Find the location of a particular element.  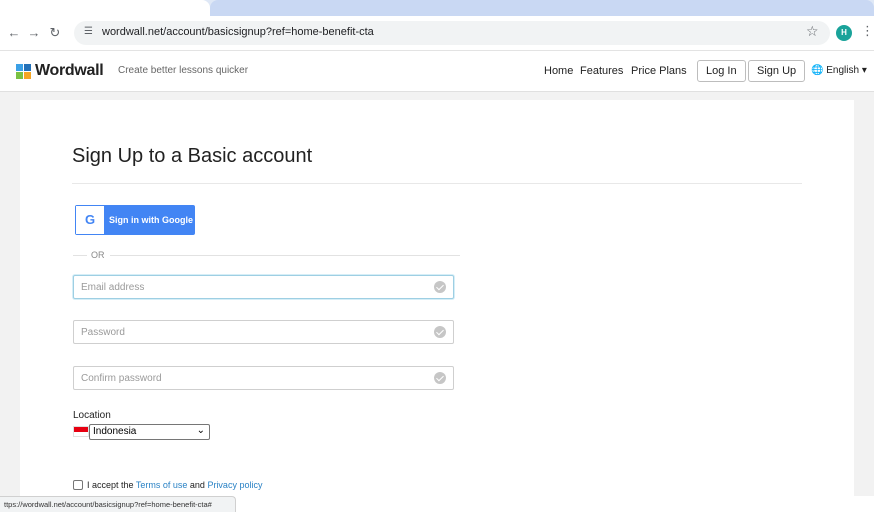

site-info-icon: ☰ is located at coordinates (88, 31).